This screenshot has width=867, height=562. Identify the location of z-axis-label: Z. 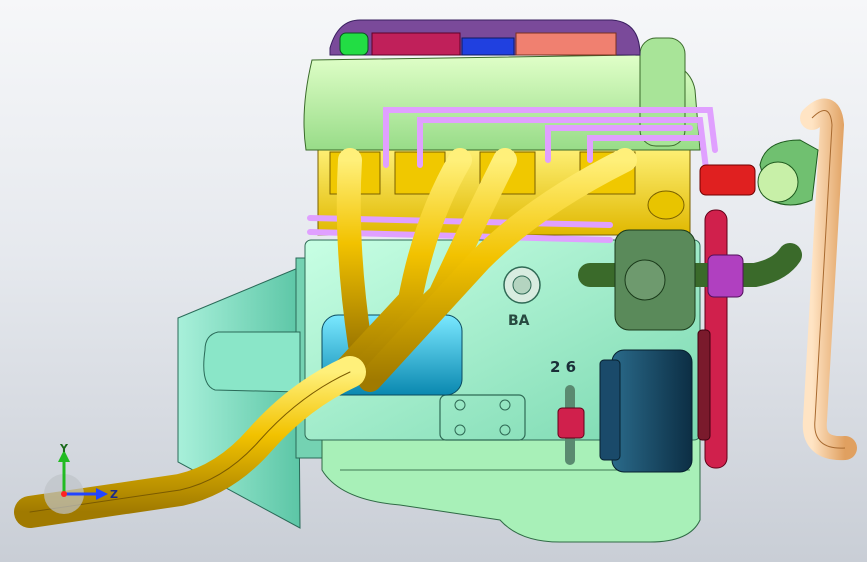
(114, 494).